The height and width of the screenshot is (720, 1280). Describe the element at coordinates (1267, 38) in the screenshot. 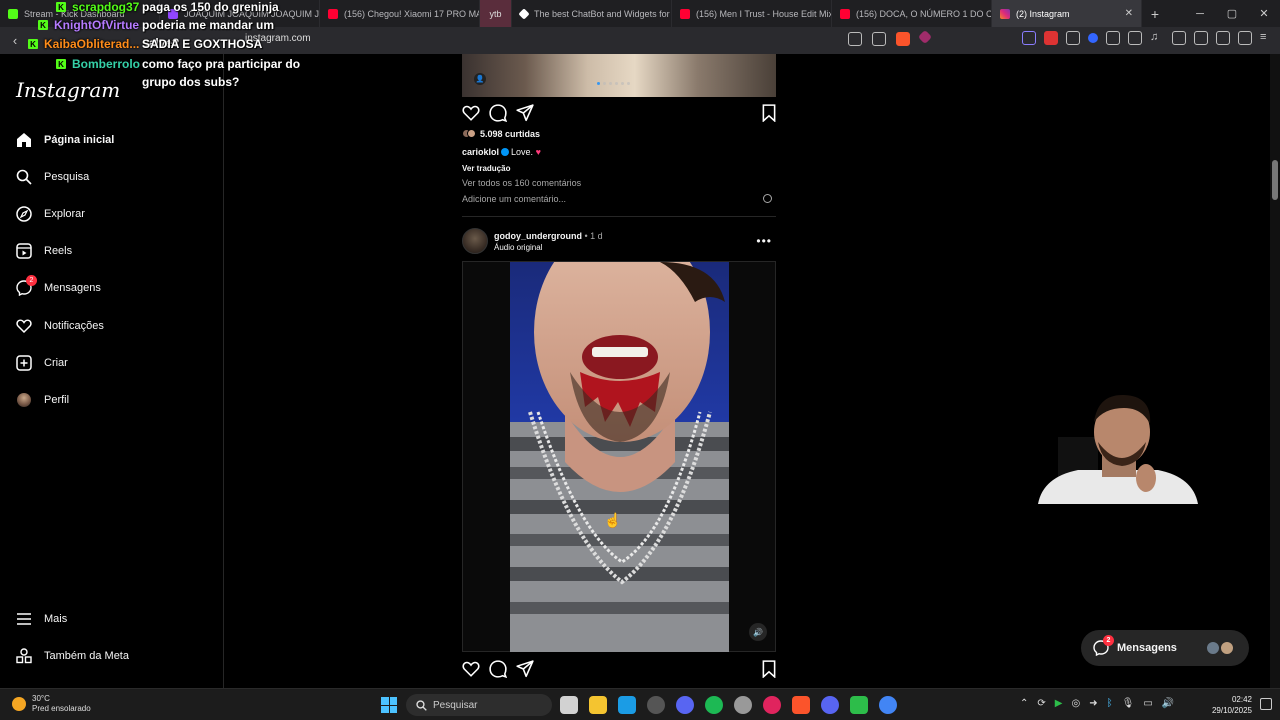

I see `menu-icon: ≡` at that location.